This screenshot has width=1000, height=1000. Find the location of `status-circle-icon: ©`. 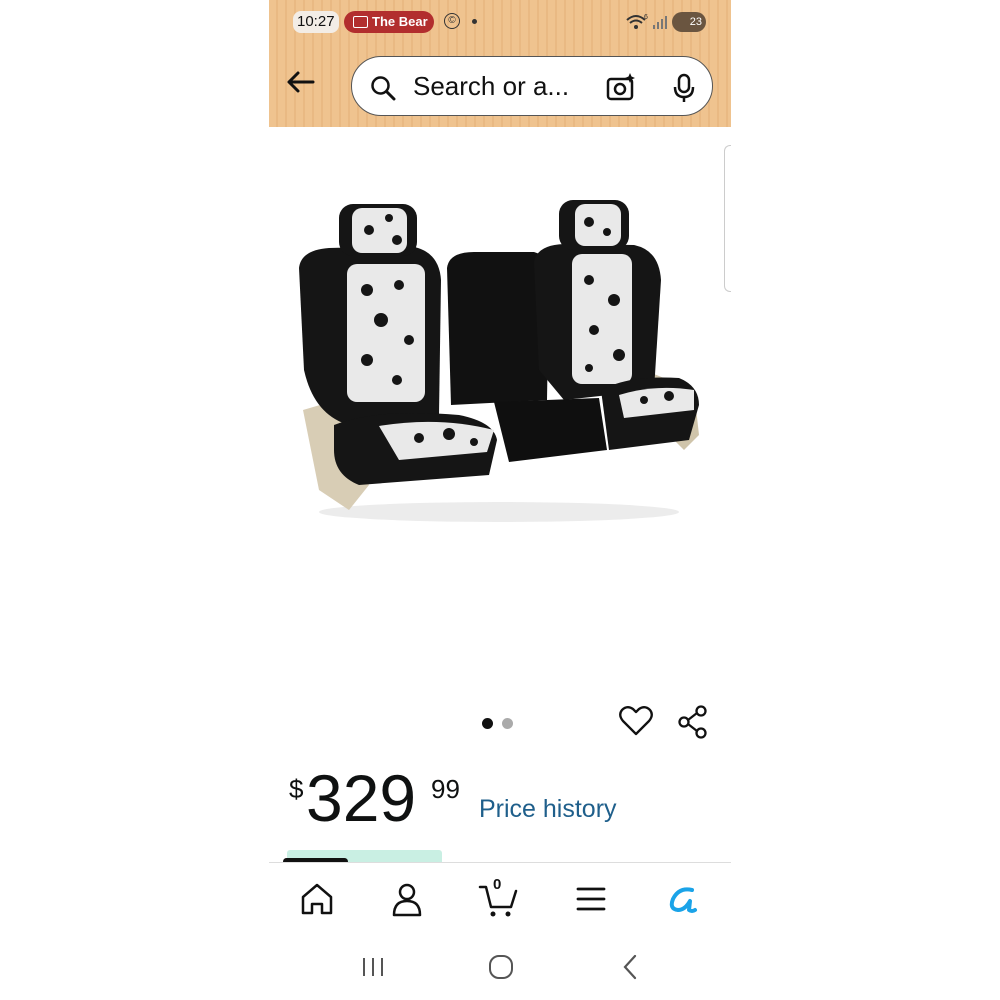

status-circle-icon: © is located at coordinates (452, 21).